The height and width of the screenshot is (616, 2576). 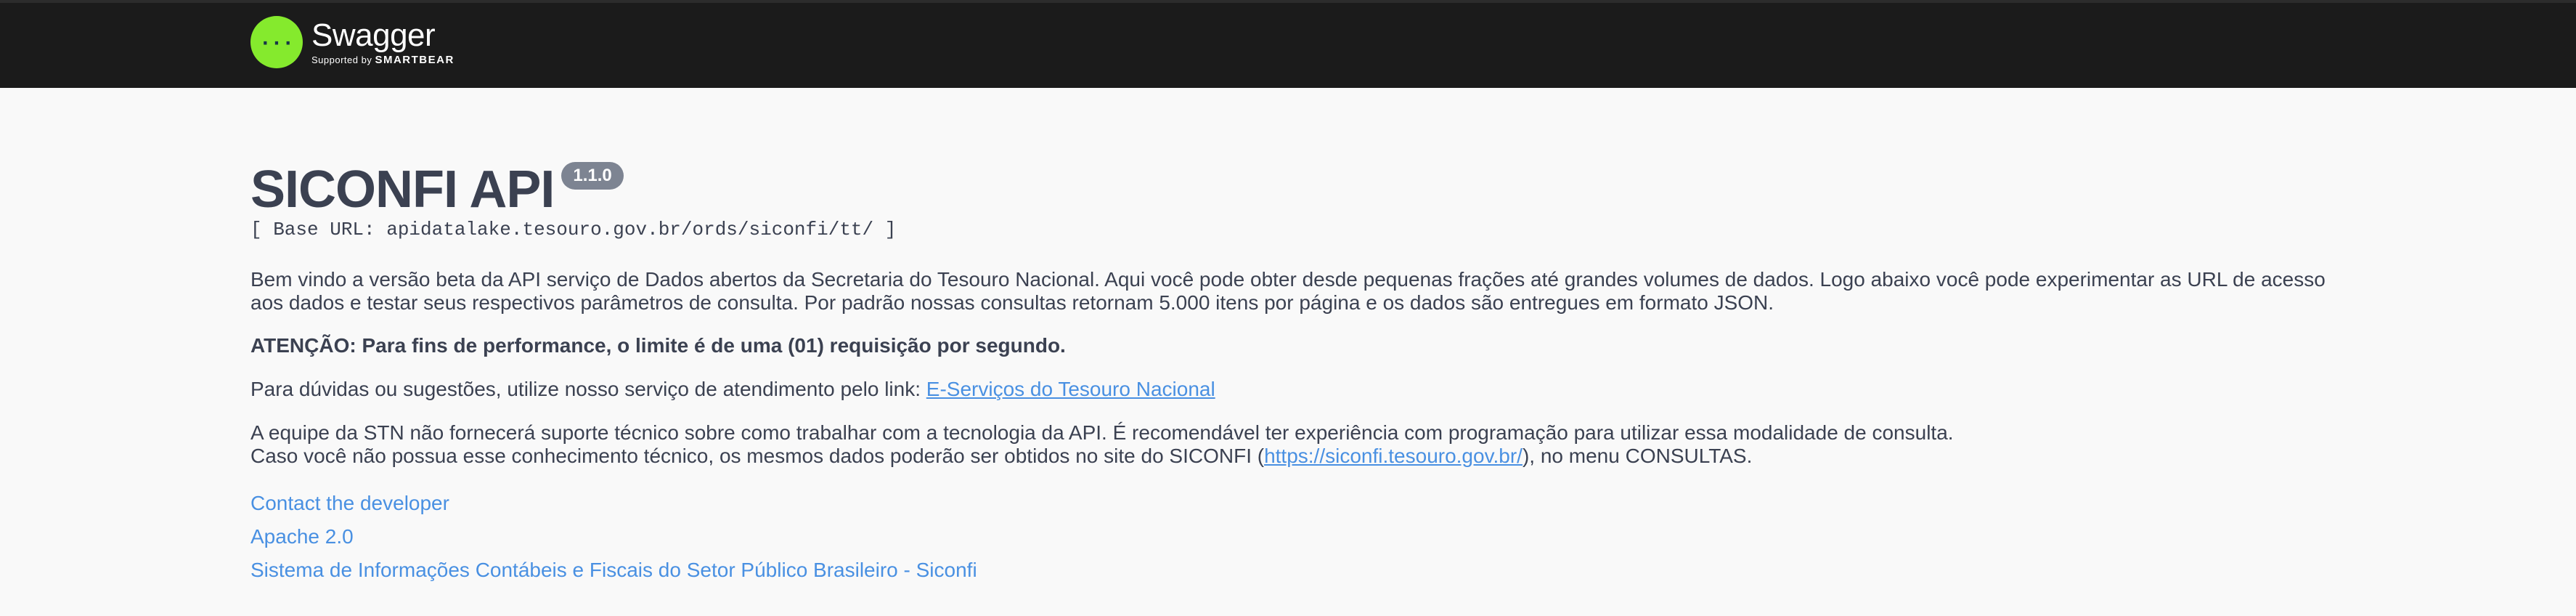 I want to click on siconfi-site-link: https://siconfi.tesouro.gov.br/, so click(x=1393, y=456).